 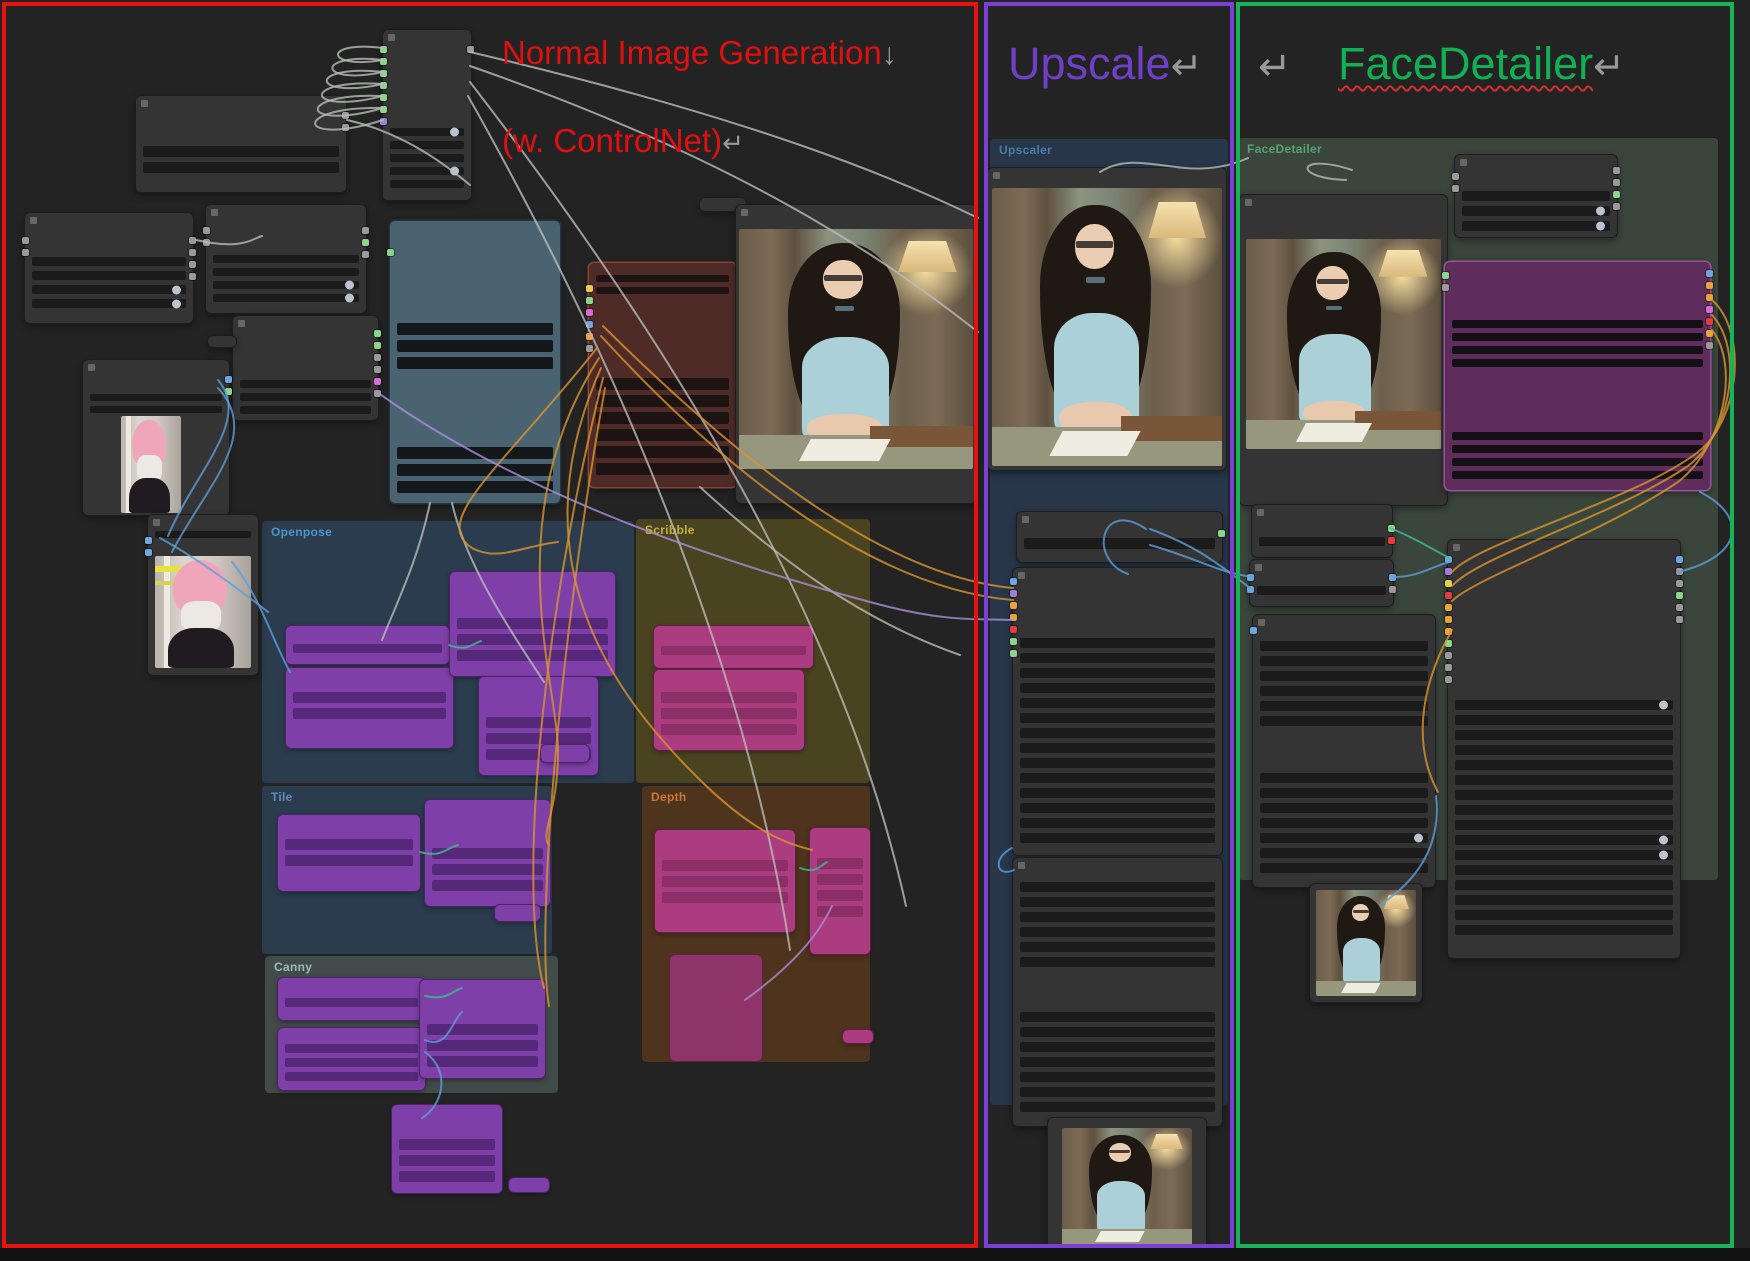 I want to click on annotation-text: (w. ControlNet), so click(x=612, y=140).